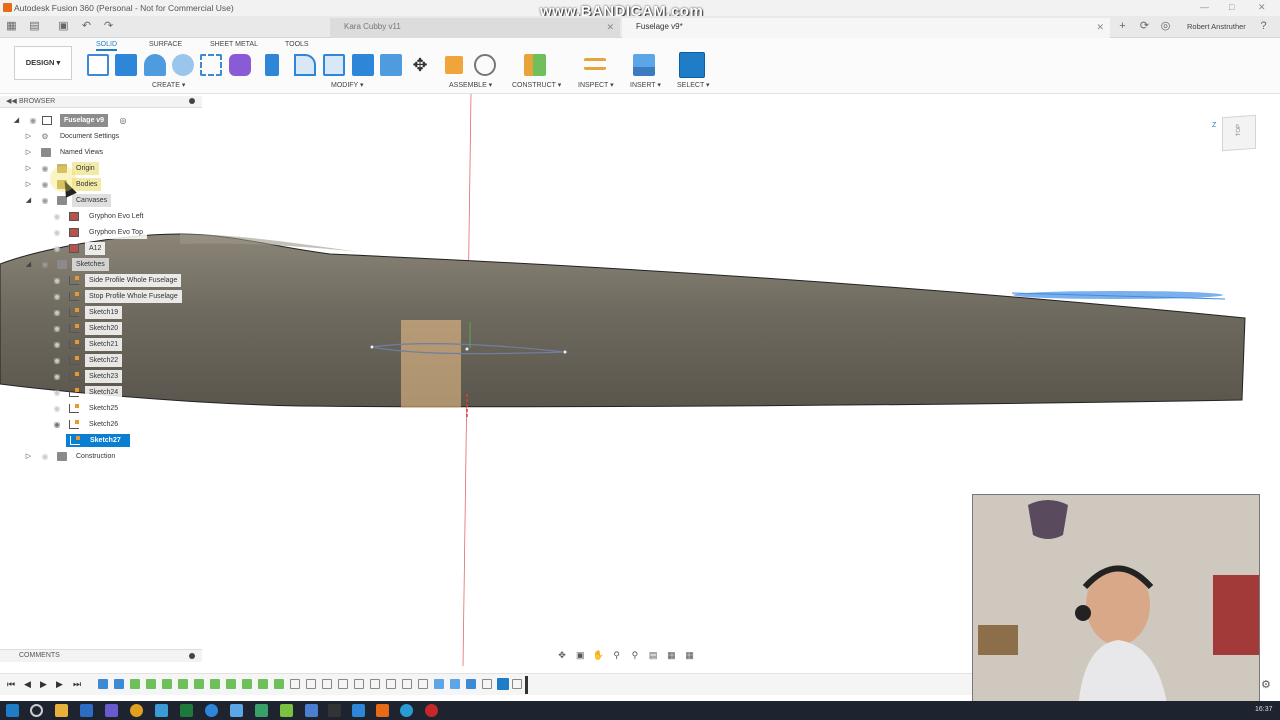 The image size is (1280, 720). I want to click on play-icon: ▶, so click(43, 684).